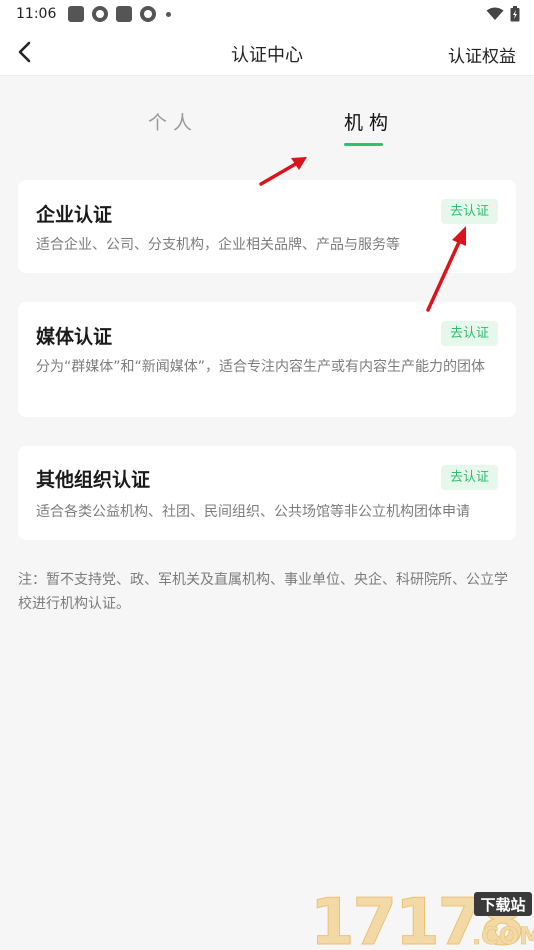 Image resolution: width=534 pixels, height=950 pixels. I want to click on watermark-badge: 下载站, so click(502, 905).